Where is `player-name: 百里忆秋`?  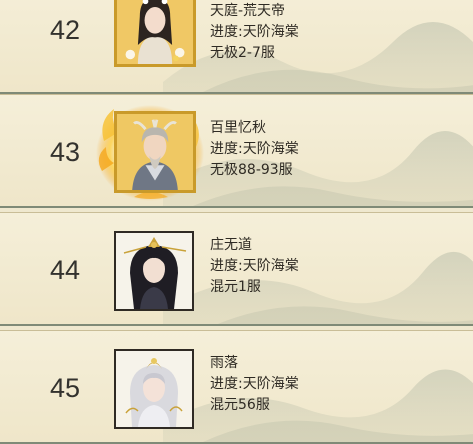
player-name: 百里忆秋 is located at coordinates (238, 128).